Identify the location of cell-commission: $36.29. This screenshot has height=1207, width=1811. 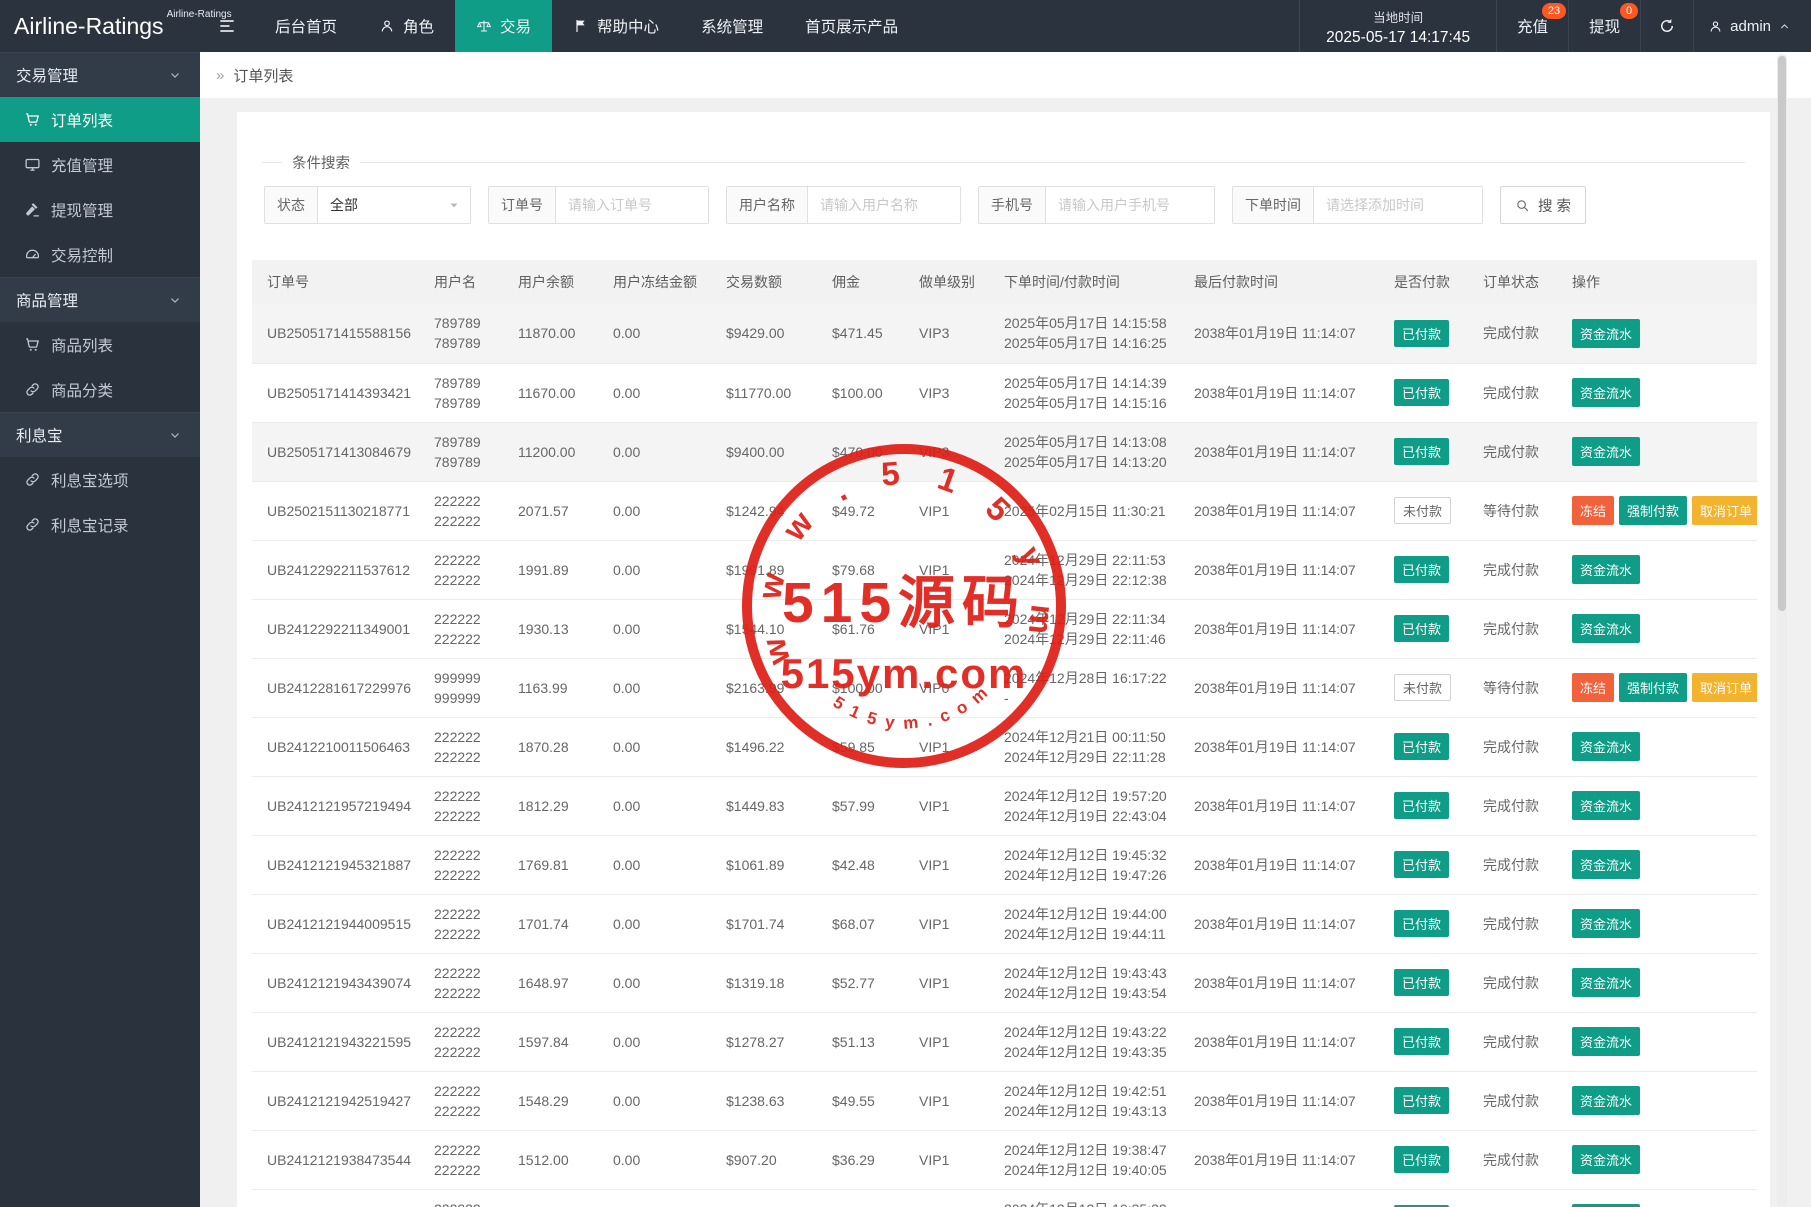
(860, 1160).